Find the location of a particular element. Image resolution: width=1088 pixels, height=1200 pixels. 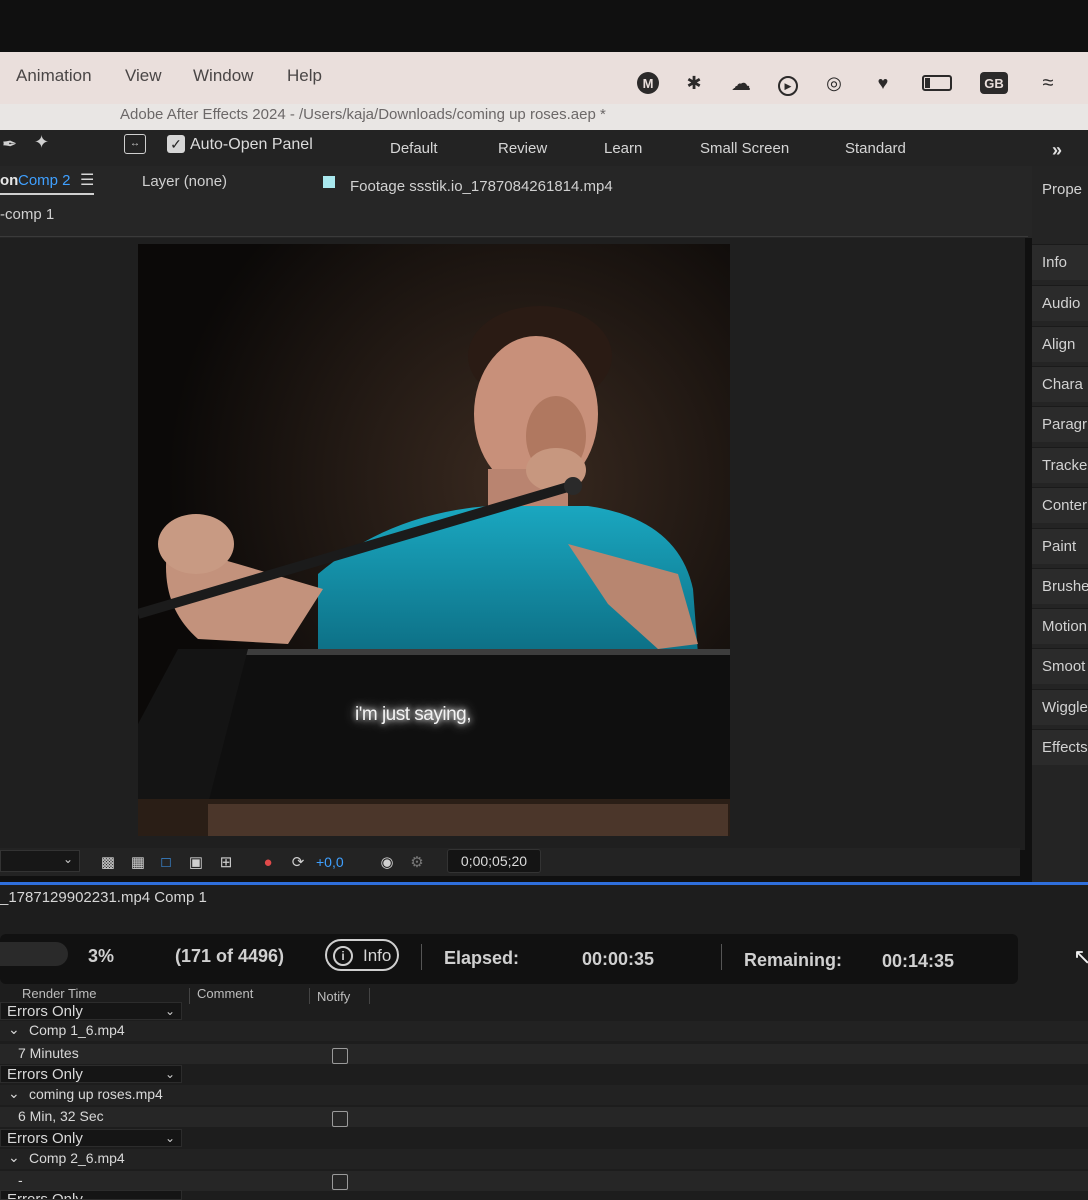

panel-properties: Prope is located at coordinates (1060, 190).